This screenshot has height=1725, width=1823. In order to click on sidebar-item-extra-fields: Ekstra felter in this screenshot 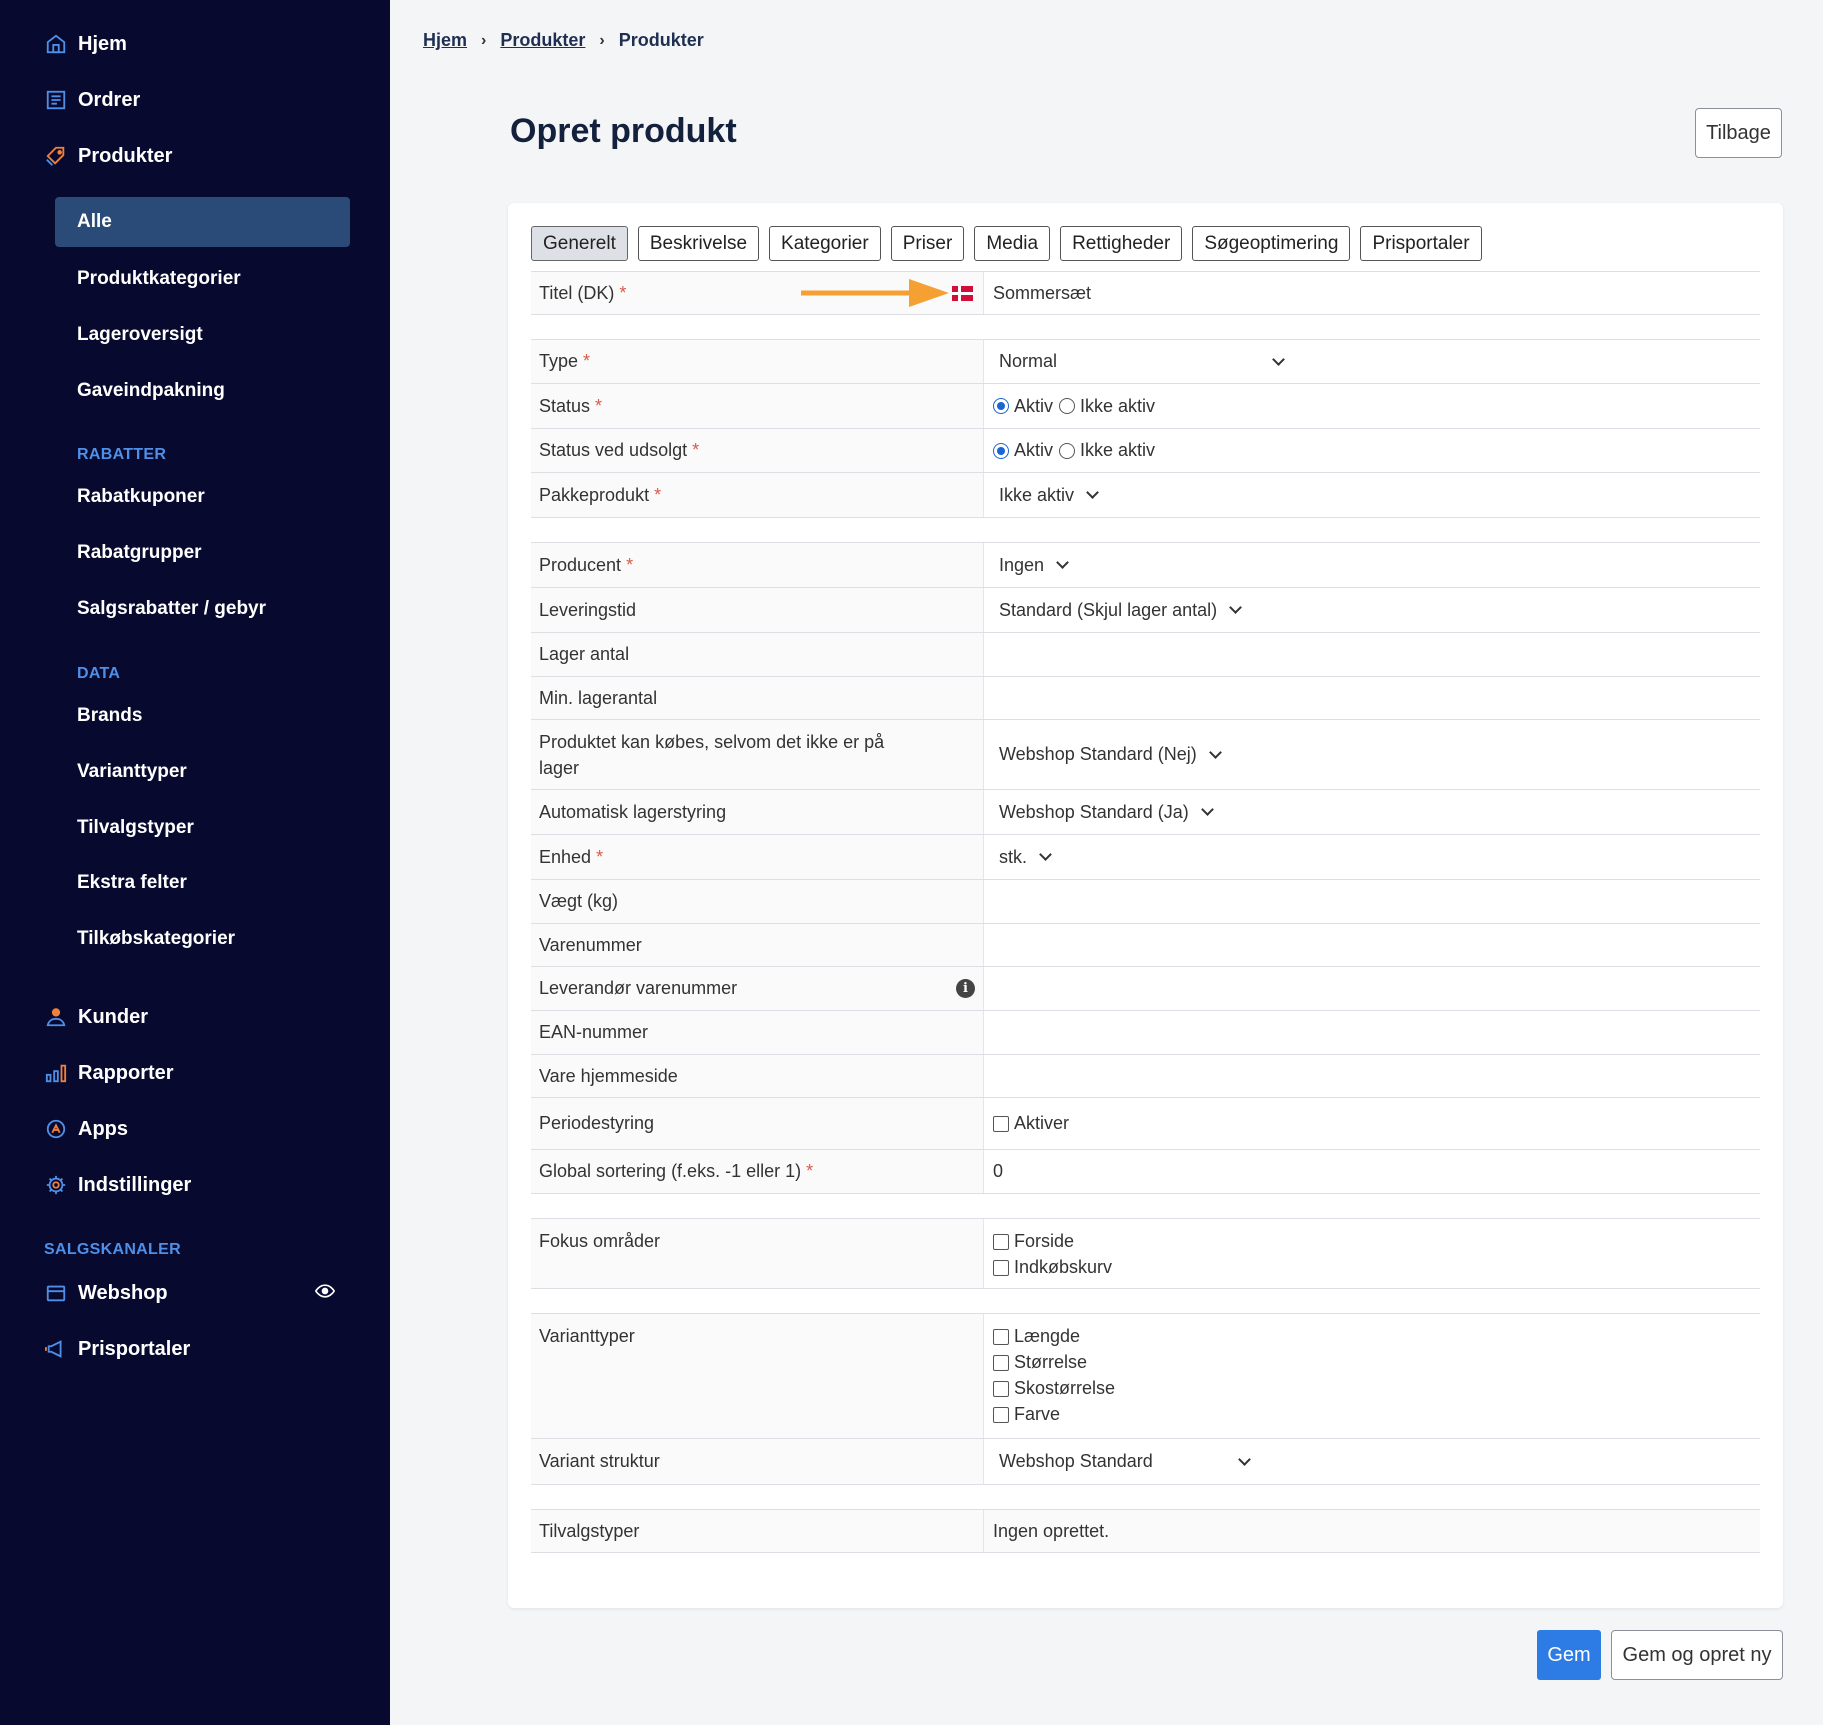, I will do `click(132, 883)`.